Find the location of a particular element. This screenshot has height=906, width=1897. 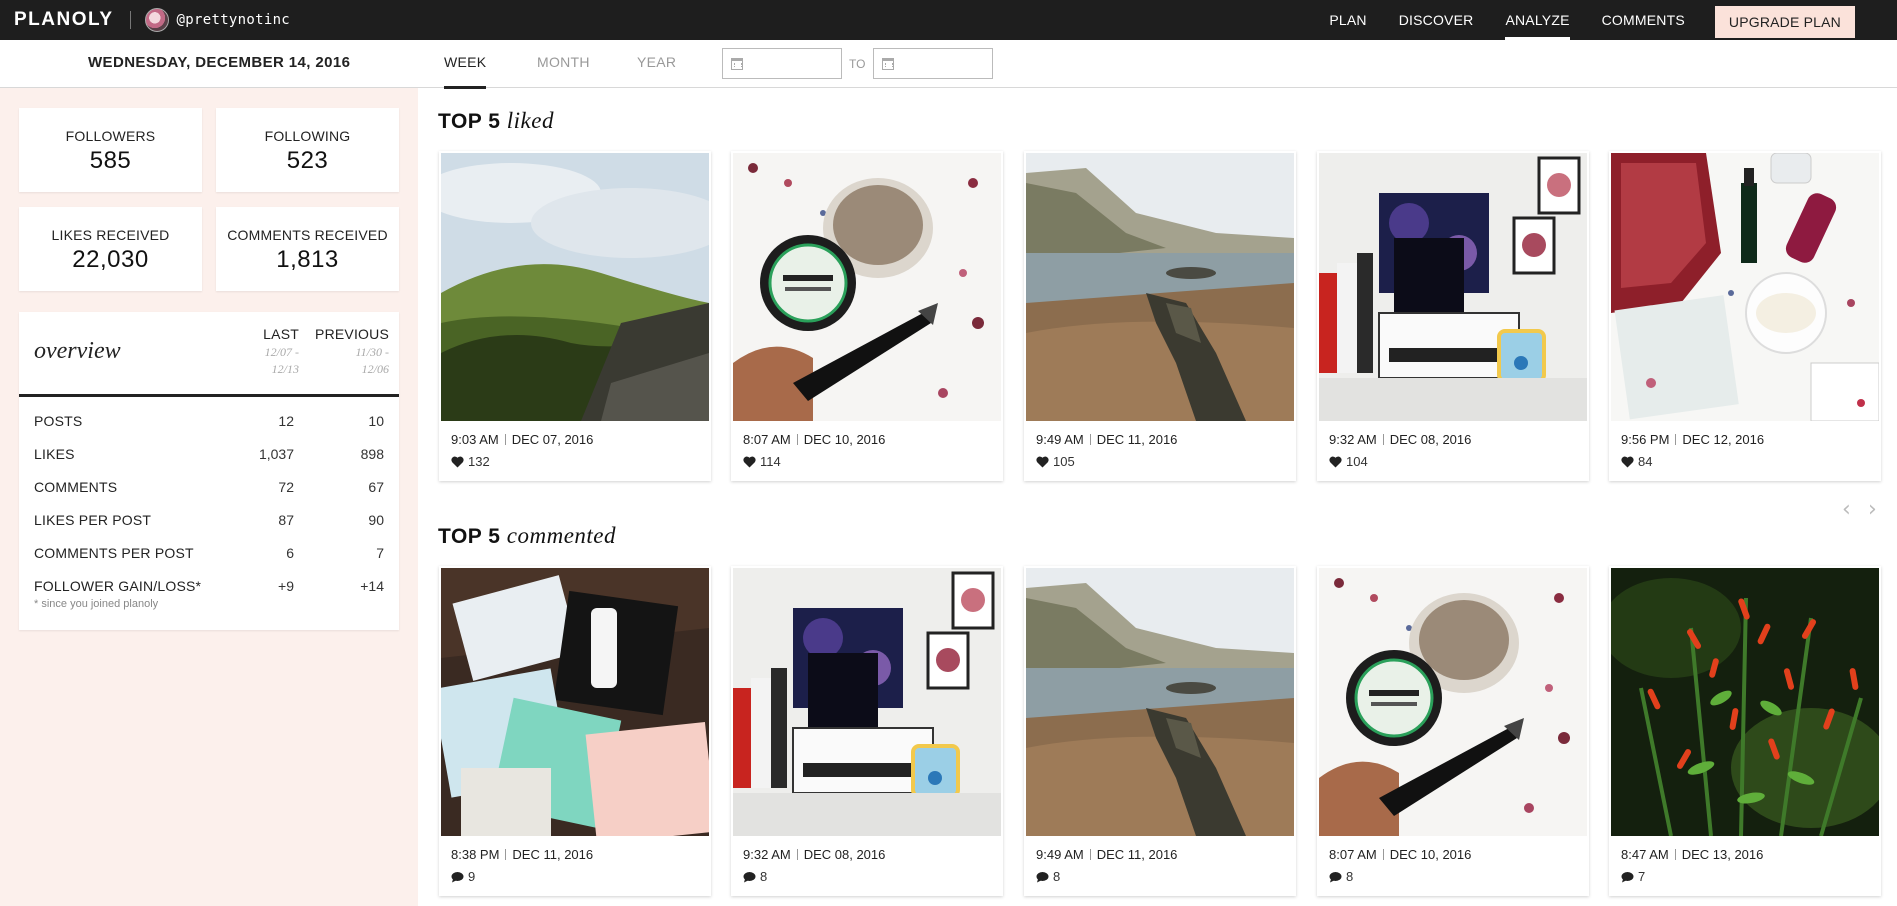

main-nav: PLAN DISCOVER ANALYZE COMMENTS is located at coordinates (1507, 20).